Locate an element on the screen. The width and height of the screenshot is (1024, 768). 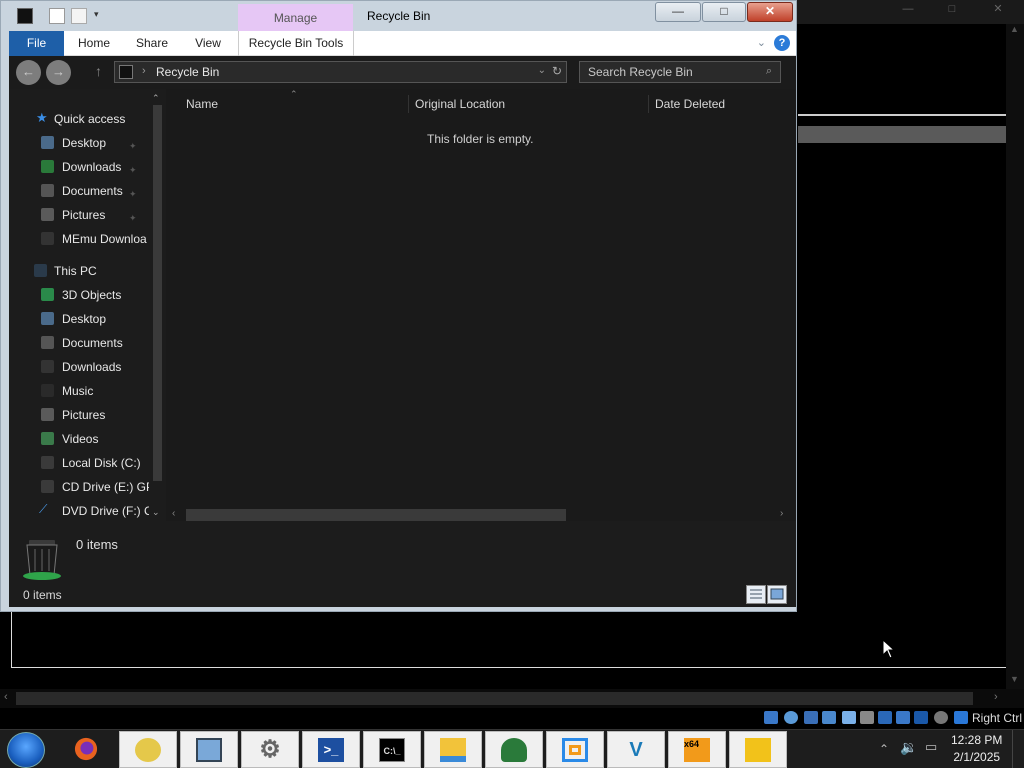
taskbar-vs-app: V is located at coordinates (636, 749).